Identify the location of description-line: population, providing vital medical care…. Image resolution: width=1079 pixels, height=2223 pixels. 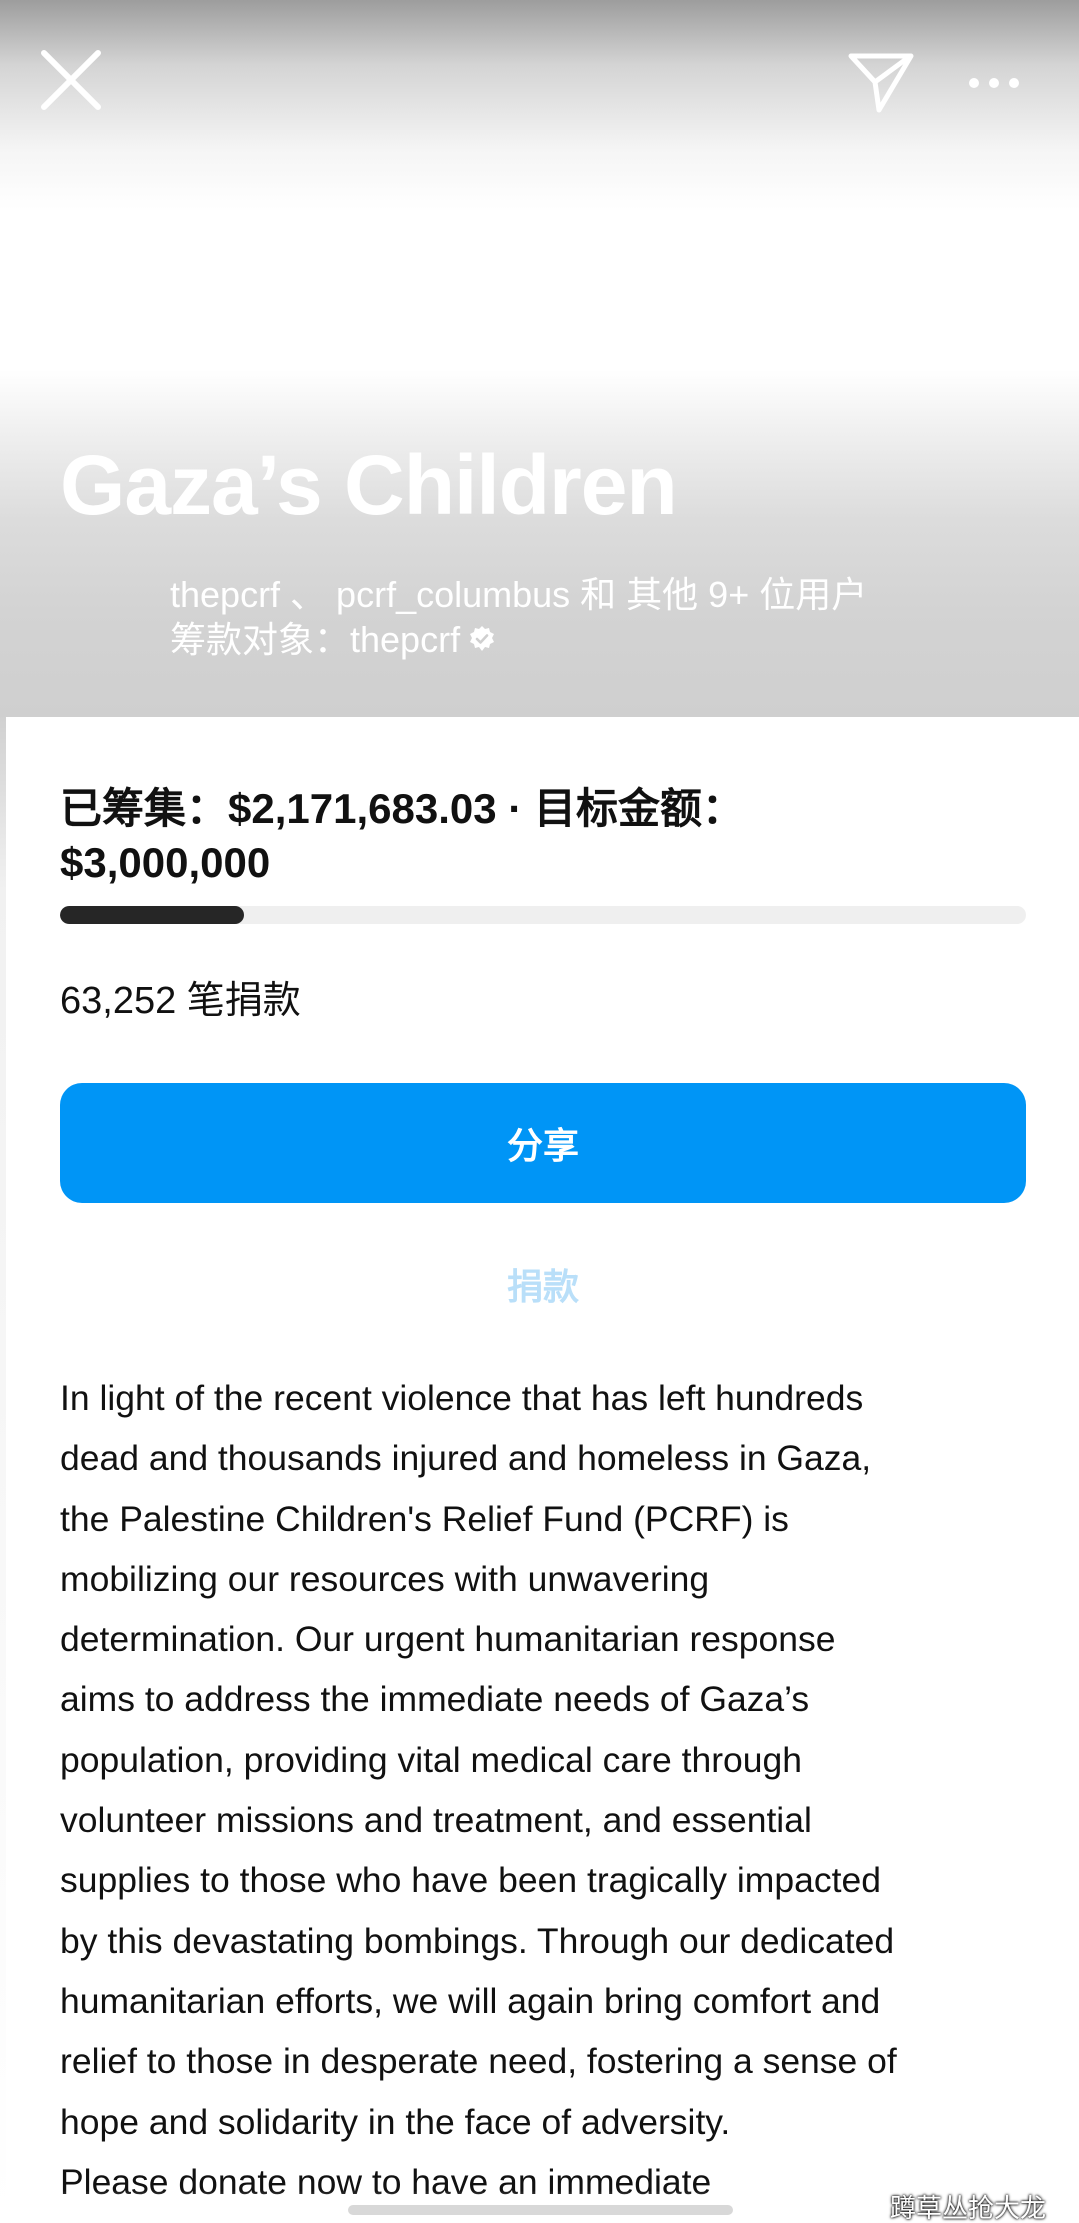
(431, 1759).